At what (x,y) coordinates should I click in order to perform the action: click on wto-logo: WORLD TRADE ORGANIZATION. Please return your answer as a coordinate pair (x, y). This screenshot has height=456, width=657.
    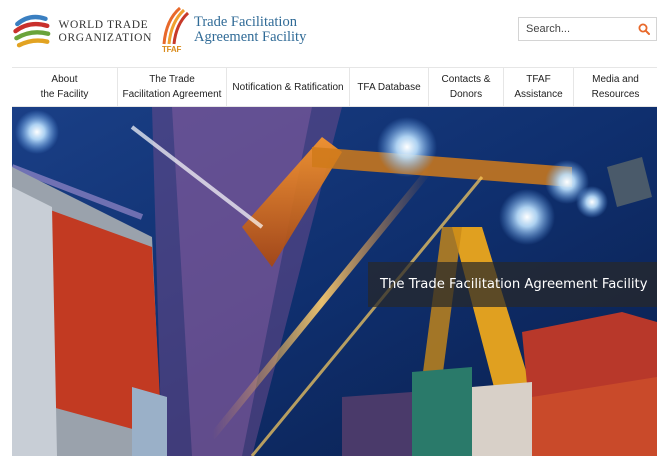
    Looking at the image, I should click on (82, 32).